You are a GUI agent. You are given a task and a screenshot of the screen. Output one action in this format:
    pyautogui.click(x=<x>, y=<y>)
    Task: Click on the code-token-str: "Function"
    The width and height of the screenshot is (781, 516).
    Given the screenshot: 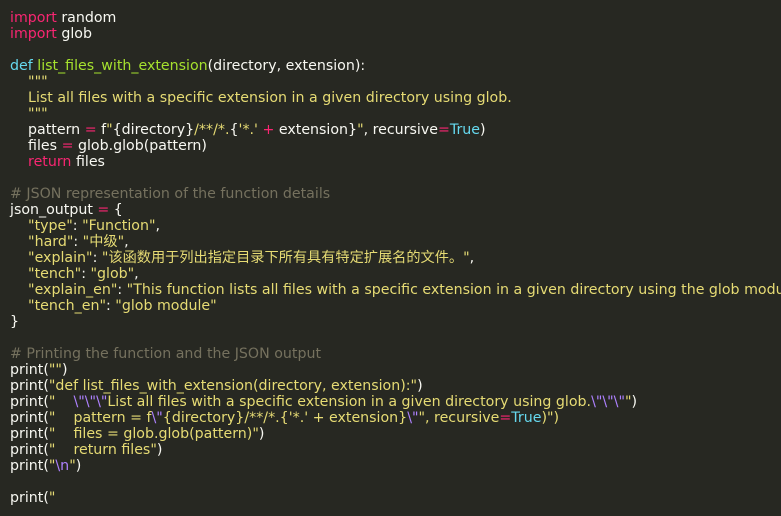 What is the action you would take?
    pyautogui.click(x=119, y=226)
    